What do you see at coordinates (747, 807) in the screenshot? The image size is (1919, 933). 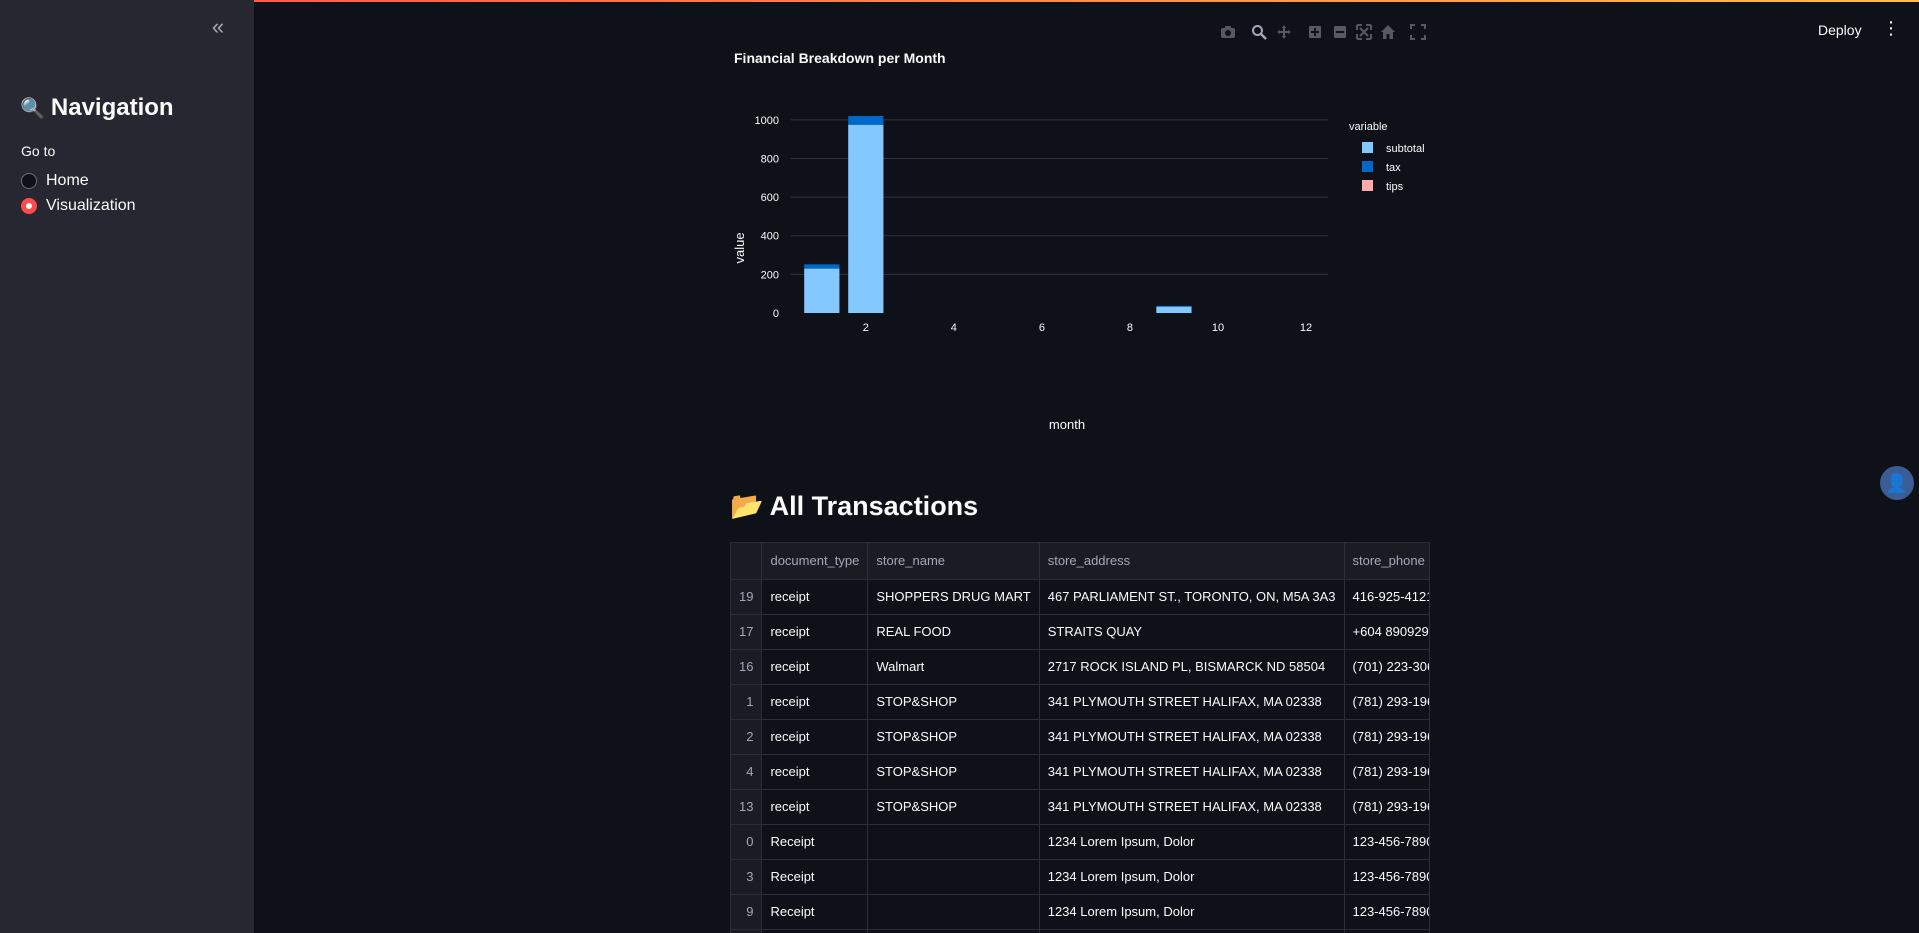 I see `row-index-cell: 13` at bounding box center [747, 807].